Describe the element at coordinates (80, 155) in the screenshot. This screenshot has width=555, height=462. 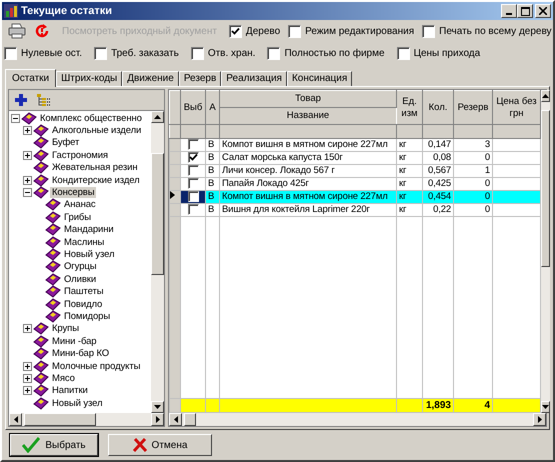
I see `tree-item: Гастрономия` at that location.